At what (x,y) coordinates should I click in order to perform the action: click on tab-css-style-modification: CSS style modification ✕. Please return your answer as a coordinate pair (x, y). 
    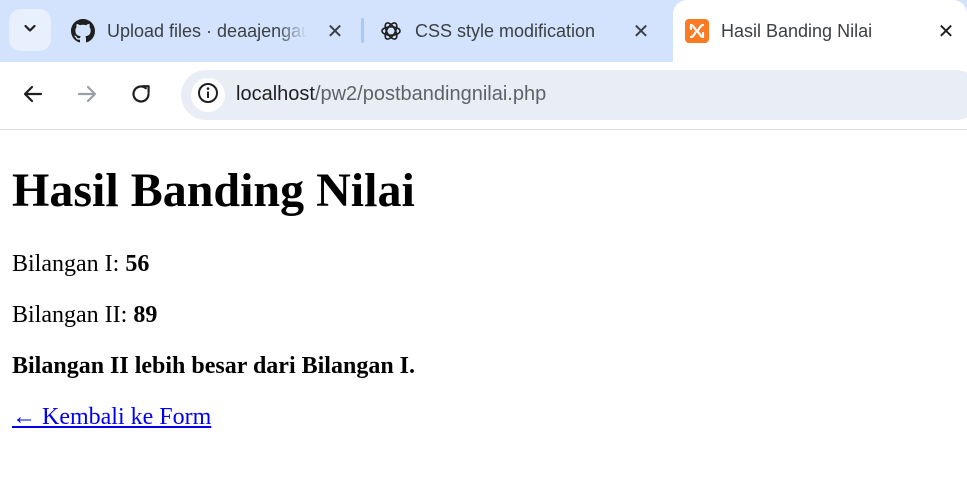
    Looking at the image, I should click on (521, 31).